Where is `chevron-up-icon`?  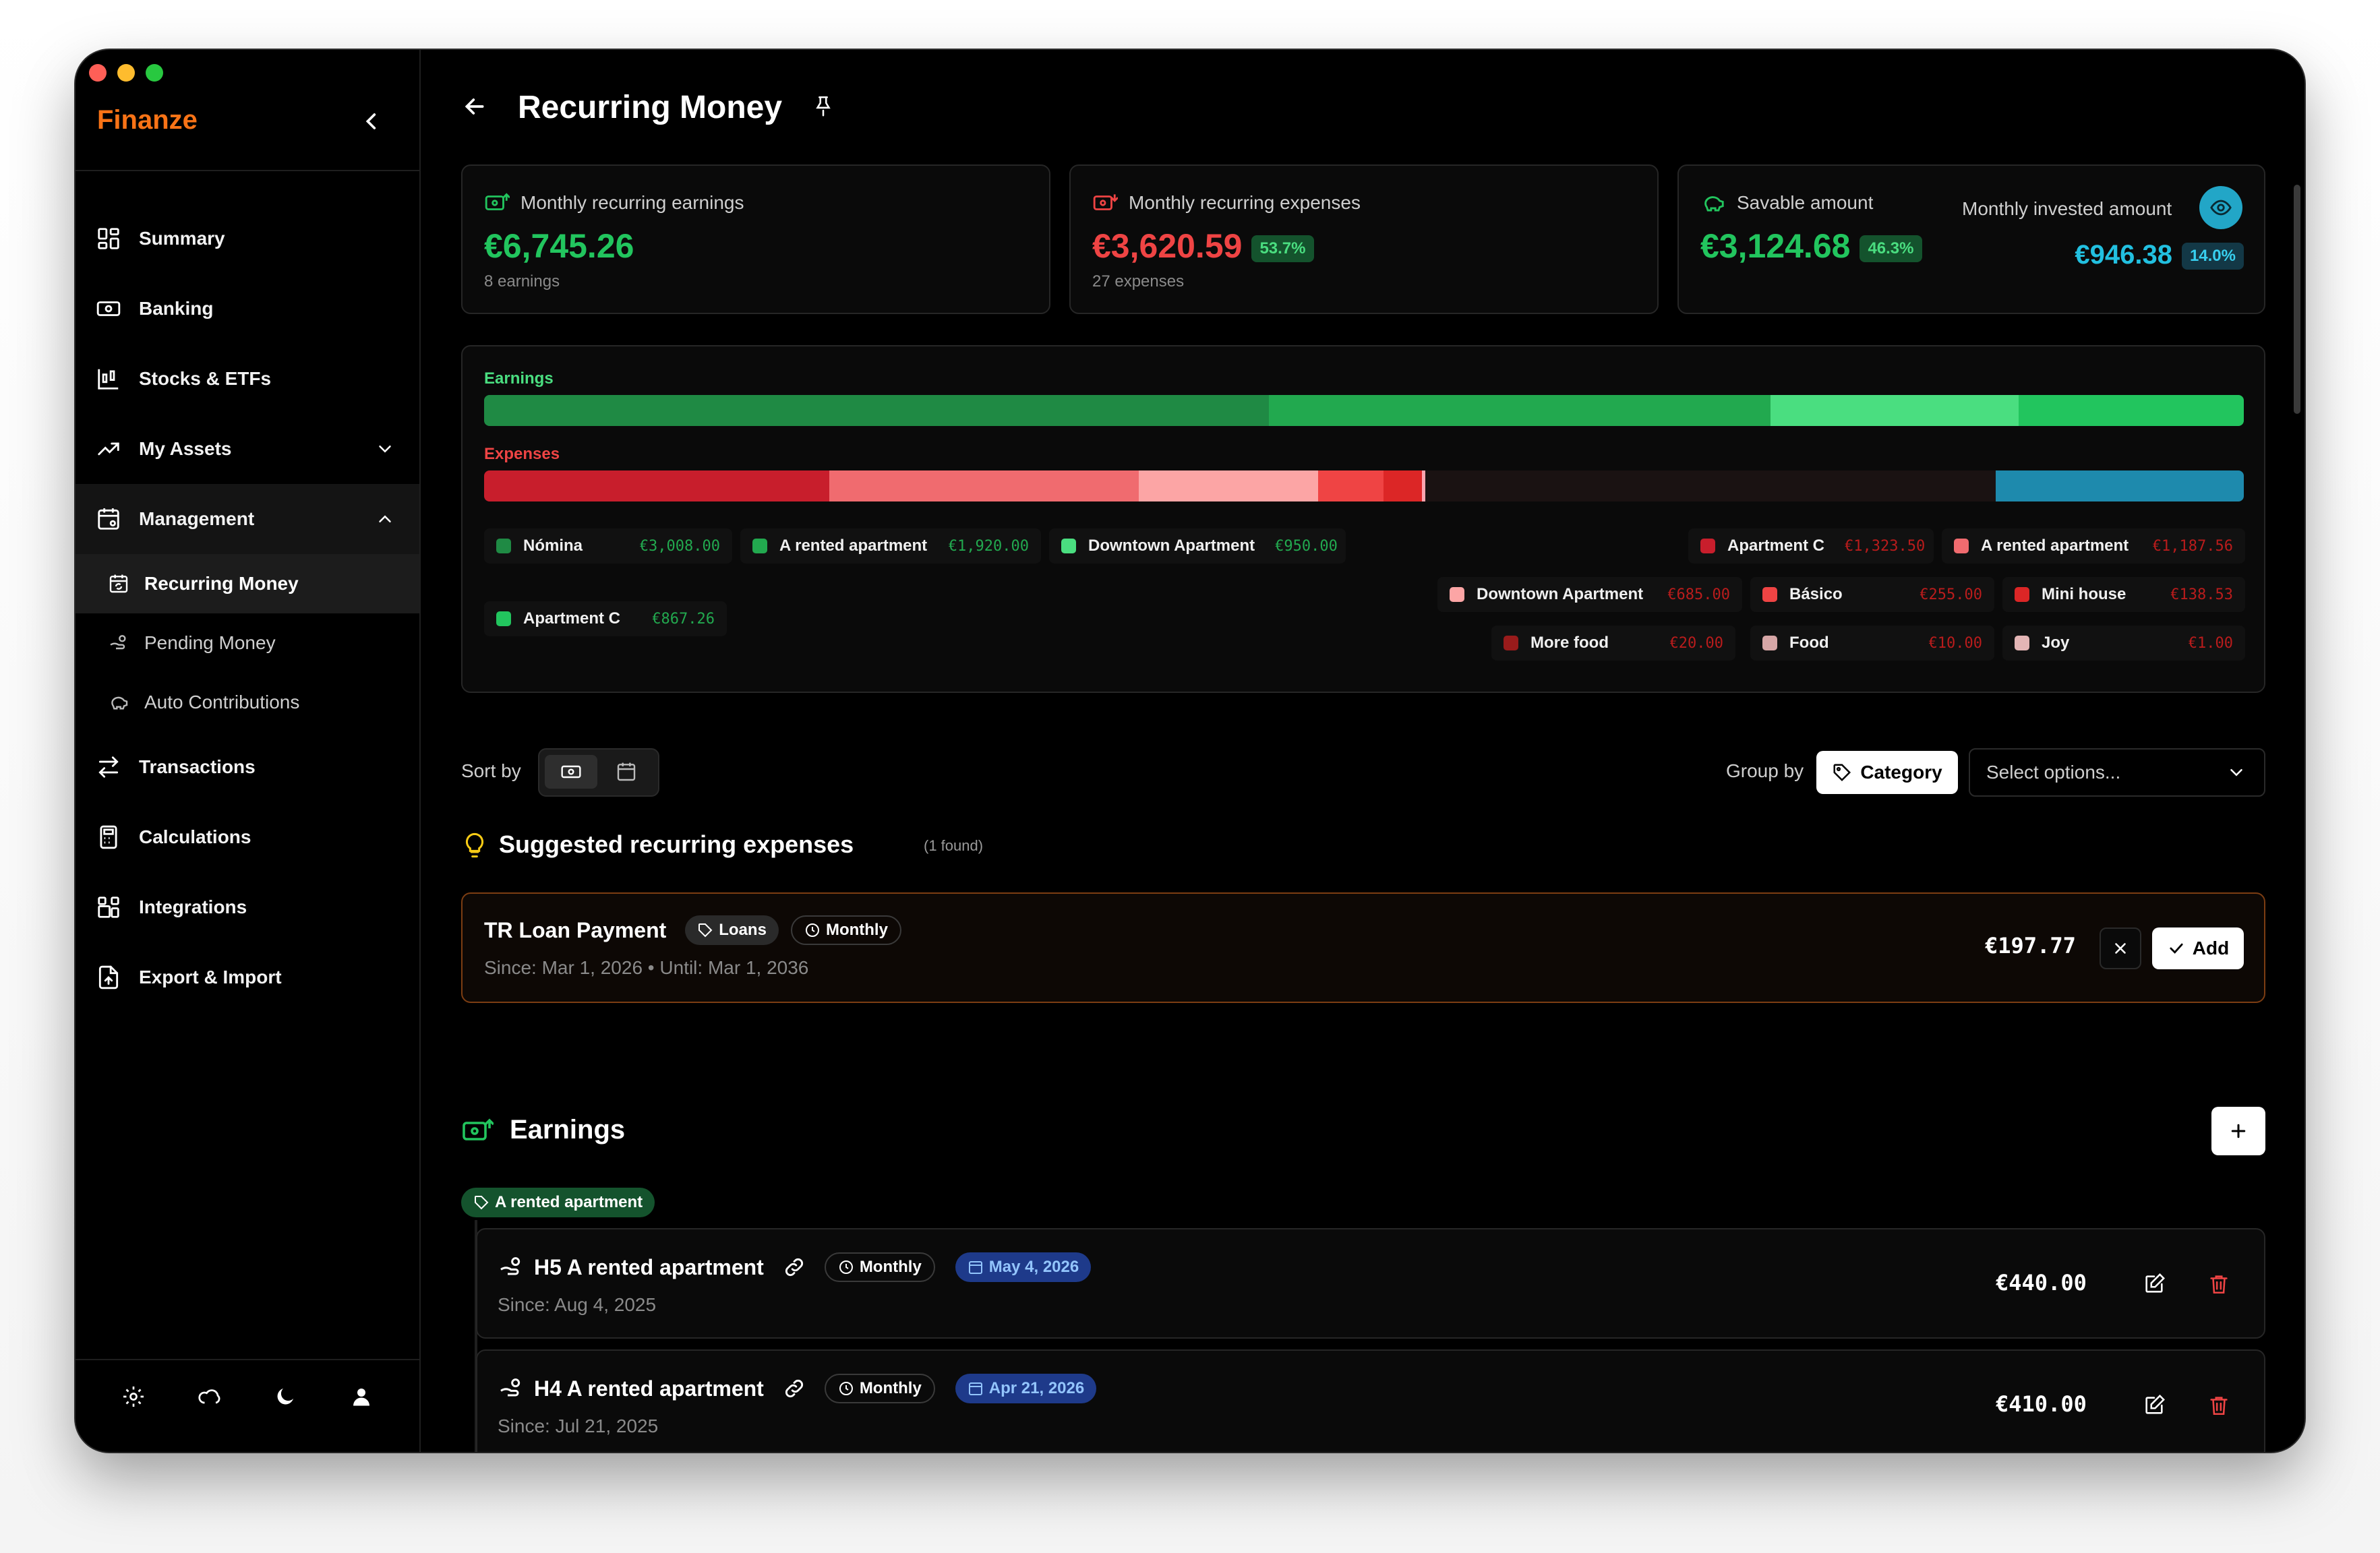
chevron-up-icon is located at coordinates (385, 519).